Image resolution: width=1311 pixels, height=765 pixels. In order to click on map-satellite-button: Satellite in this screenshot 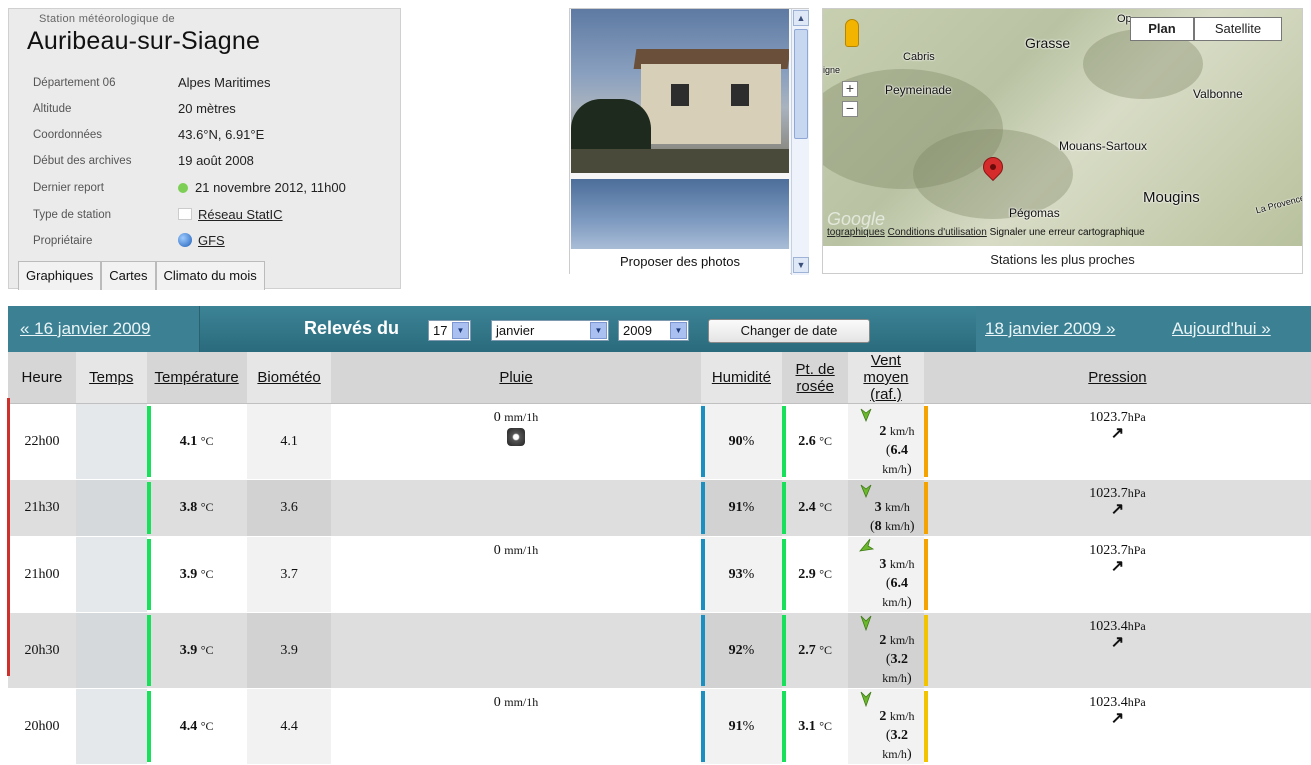, I will do `click(1238, 29)`.